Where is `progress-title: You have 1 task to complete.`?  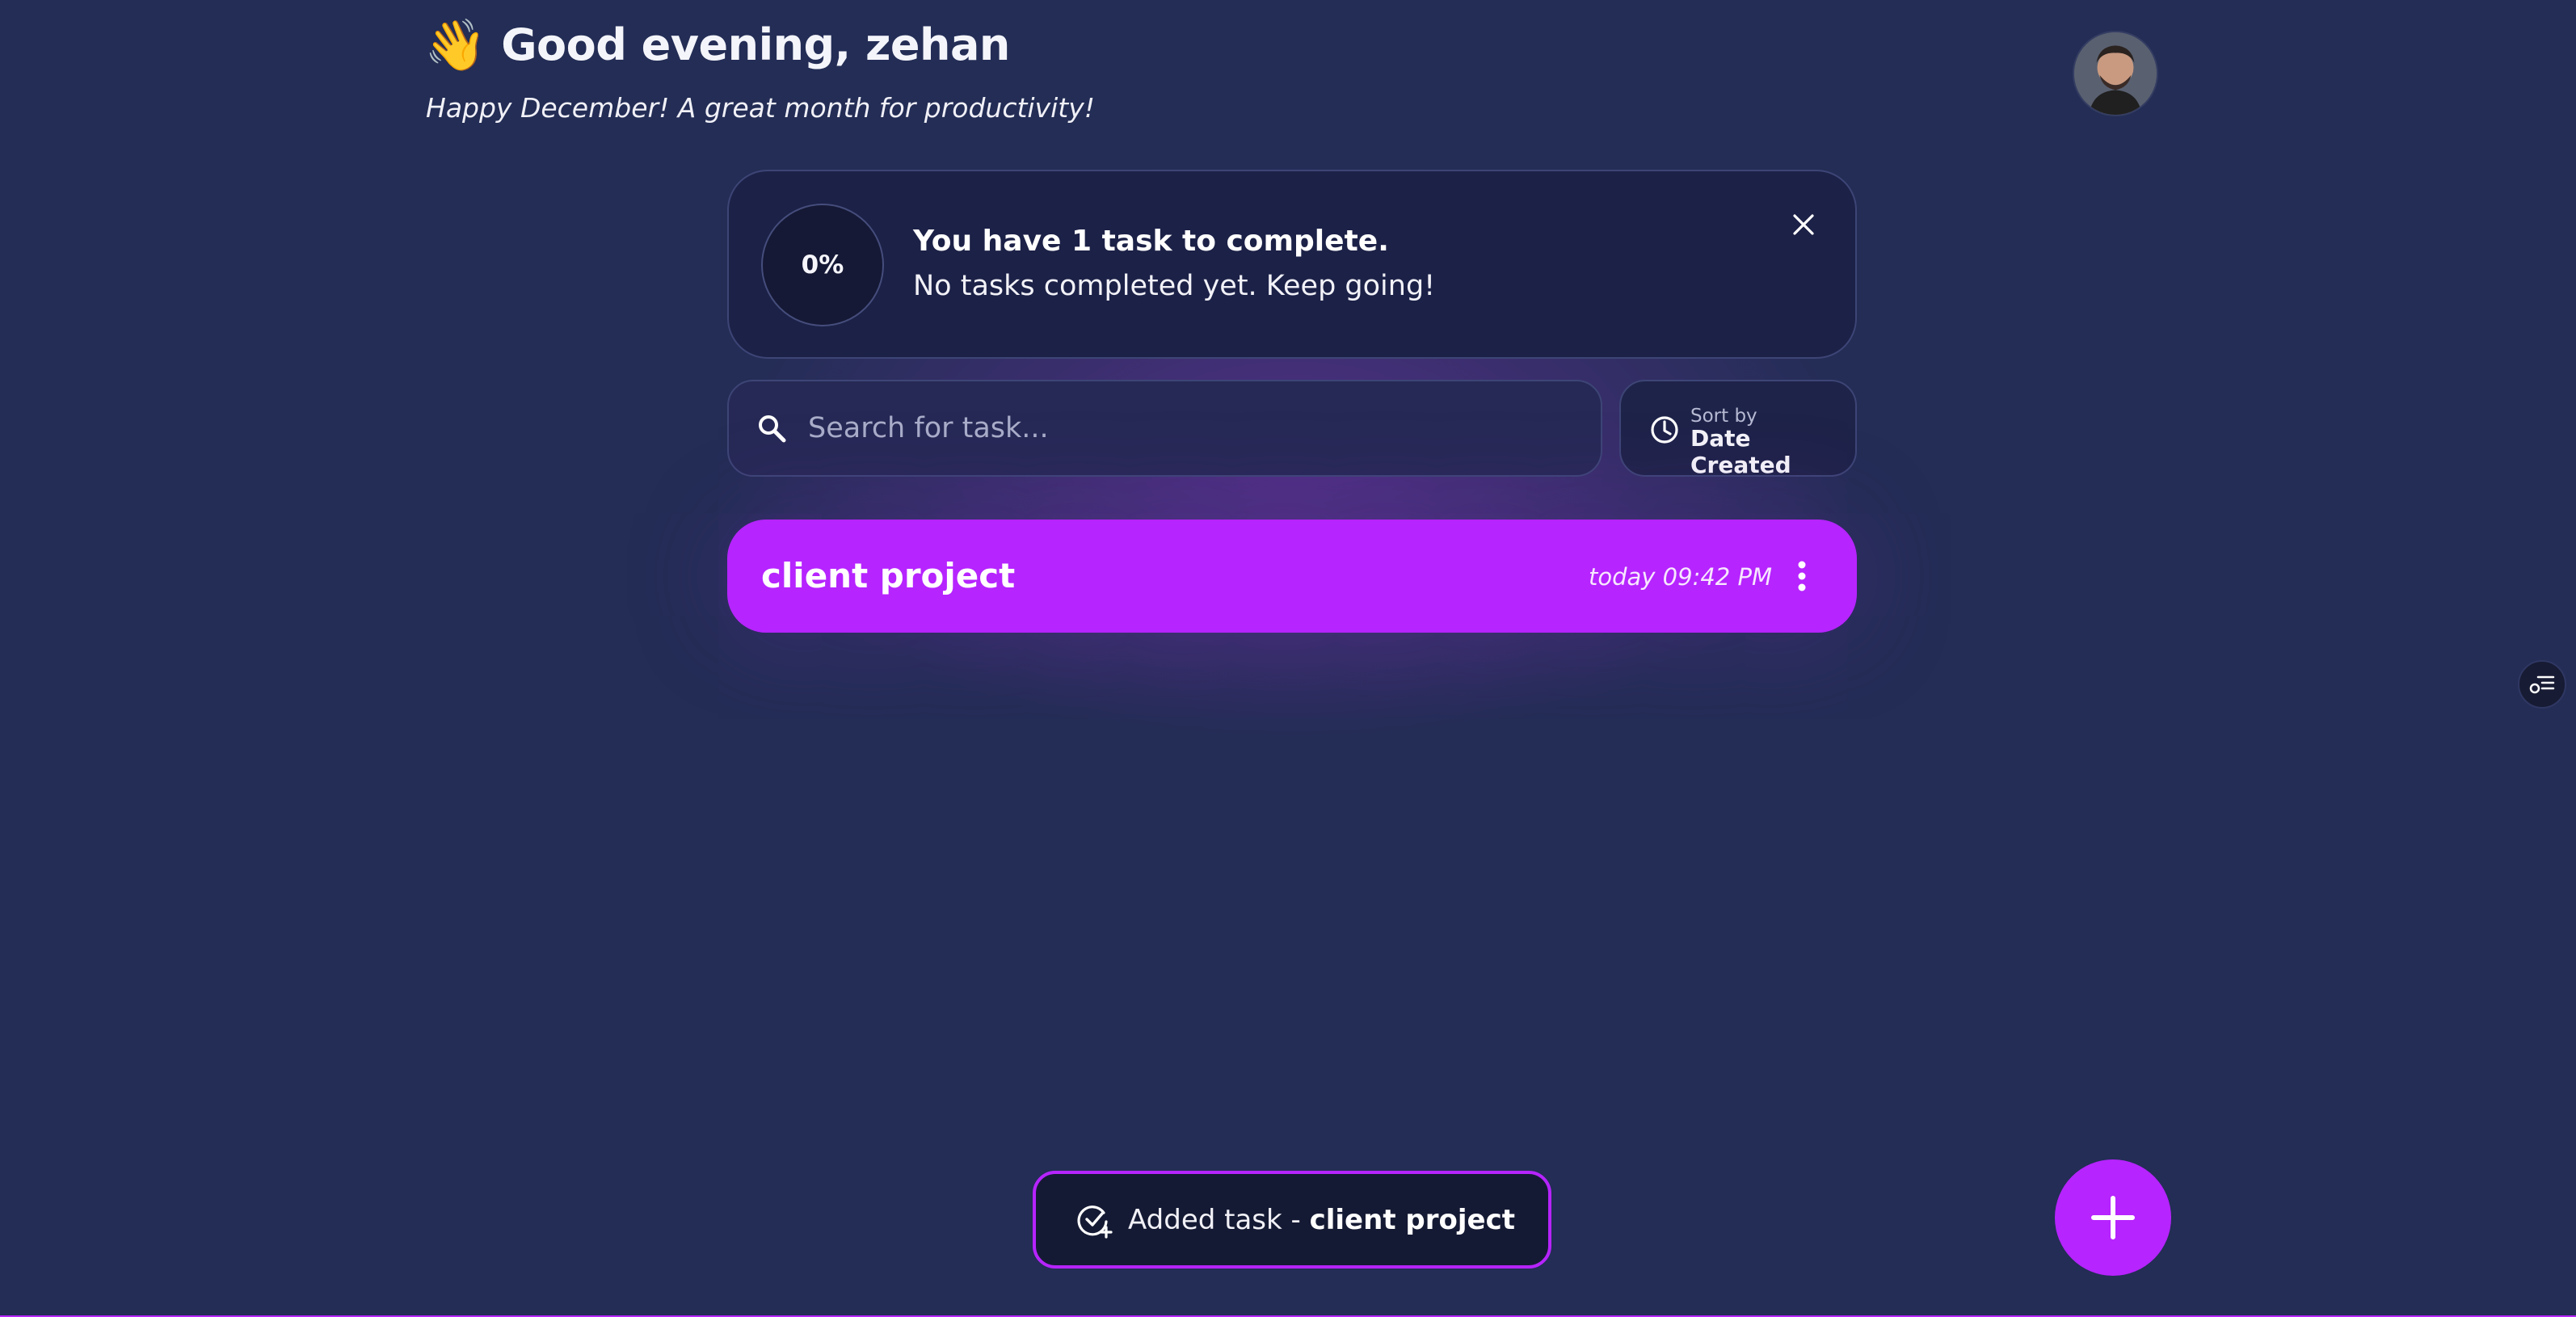
progress-title: You have 1 task to complete. is located at coordinates (1151, 242).